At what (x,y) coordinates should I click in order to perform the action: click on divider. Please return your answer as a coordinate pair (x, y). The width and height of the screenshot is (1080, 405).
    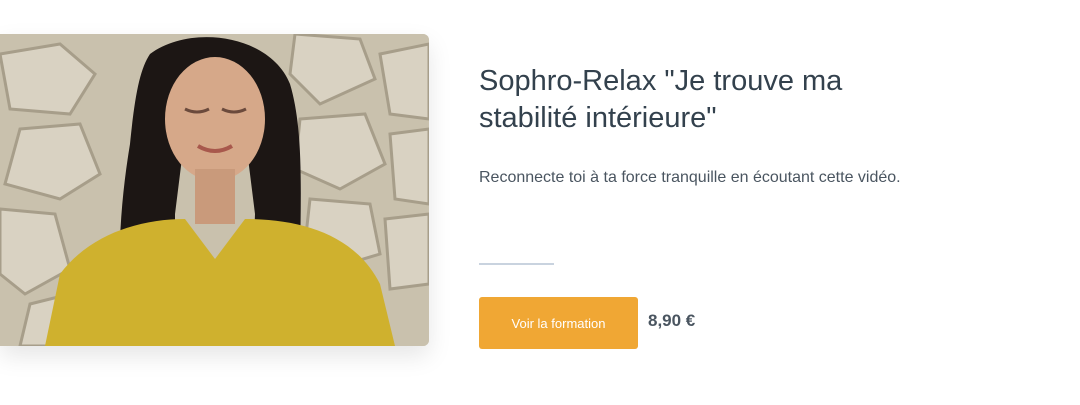
    Looking at the image, I should click on (516, 264).